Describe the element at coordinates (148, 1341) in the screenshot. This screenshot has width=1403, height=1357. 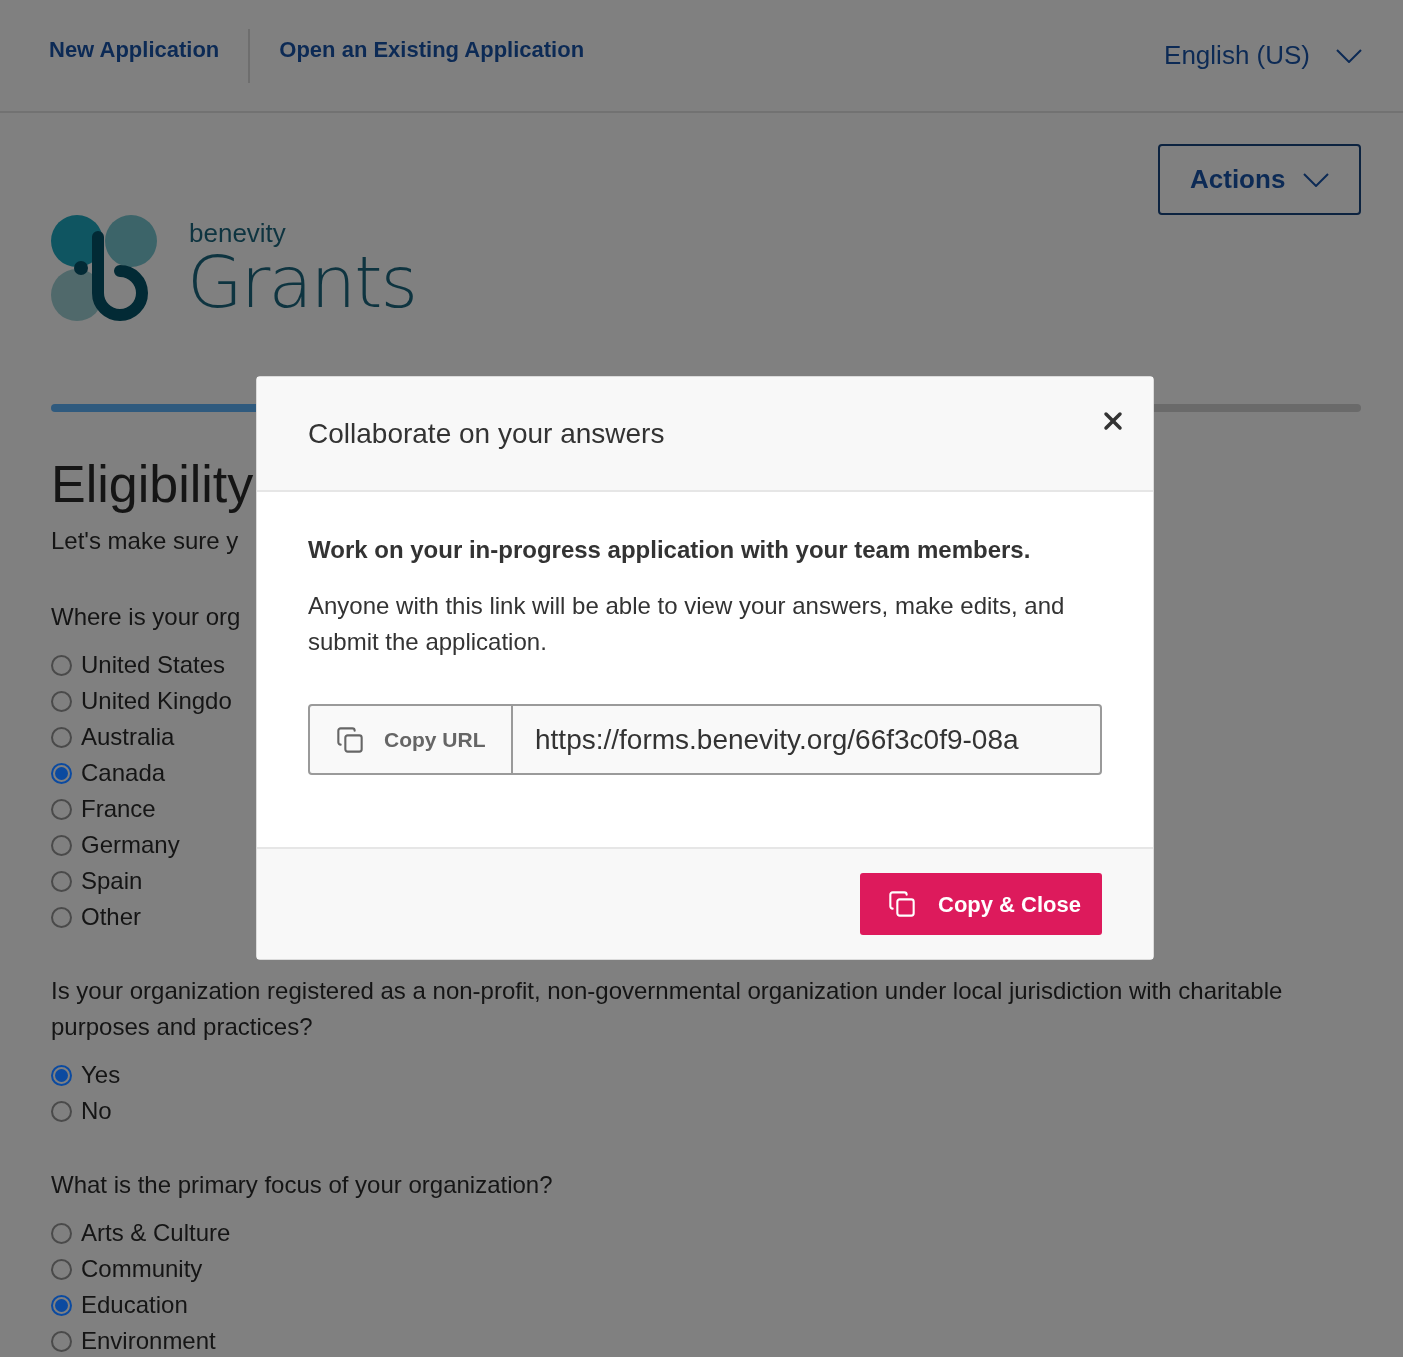
I see `option-label: Environment` at that location.